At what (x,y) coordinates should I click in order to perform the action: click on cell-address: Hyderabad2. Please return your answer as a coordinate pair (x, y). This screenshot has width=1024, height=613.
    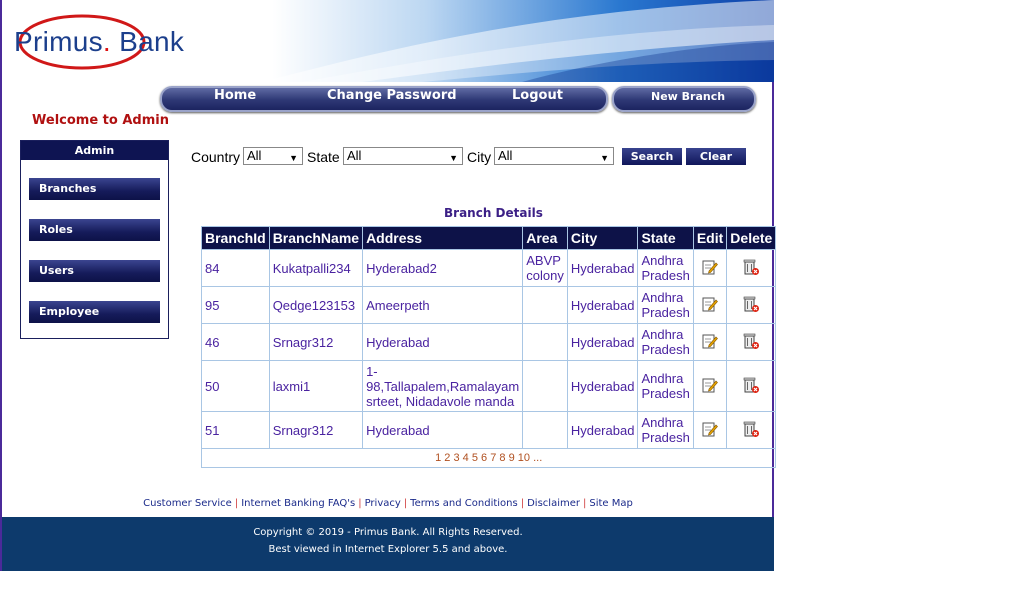
    Looking at the image, I should click on (443, 268).